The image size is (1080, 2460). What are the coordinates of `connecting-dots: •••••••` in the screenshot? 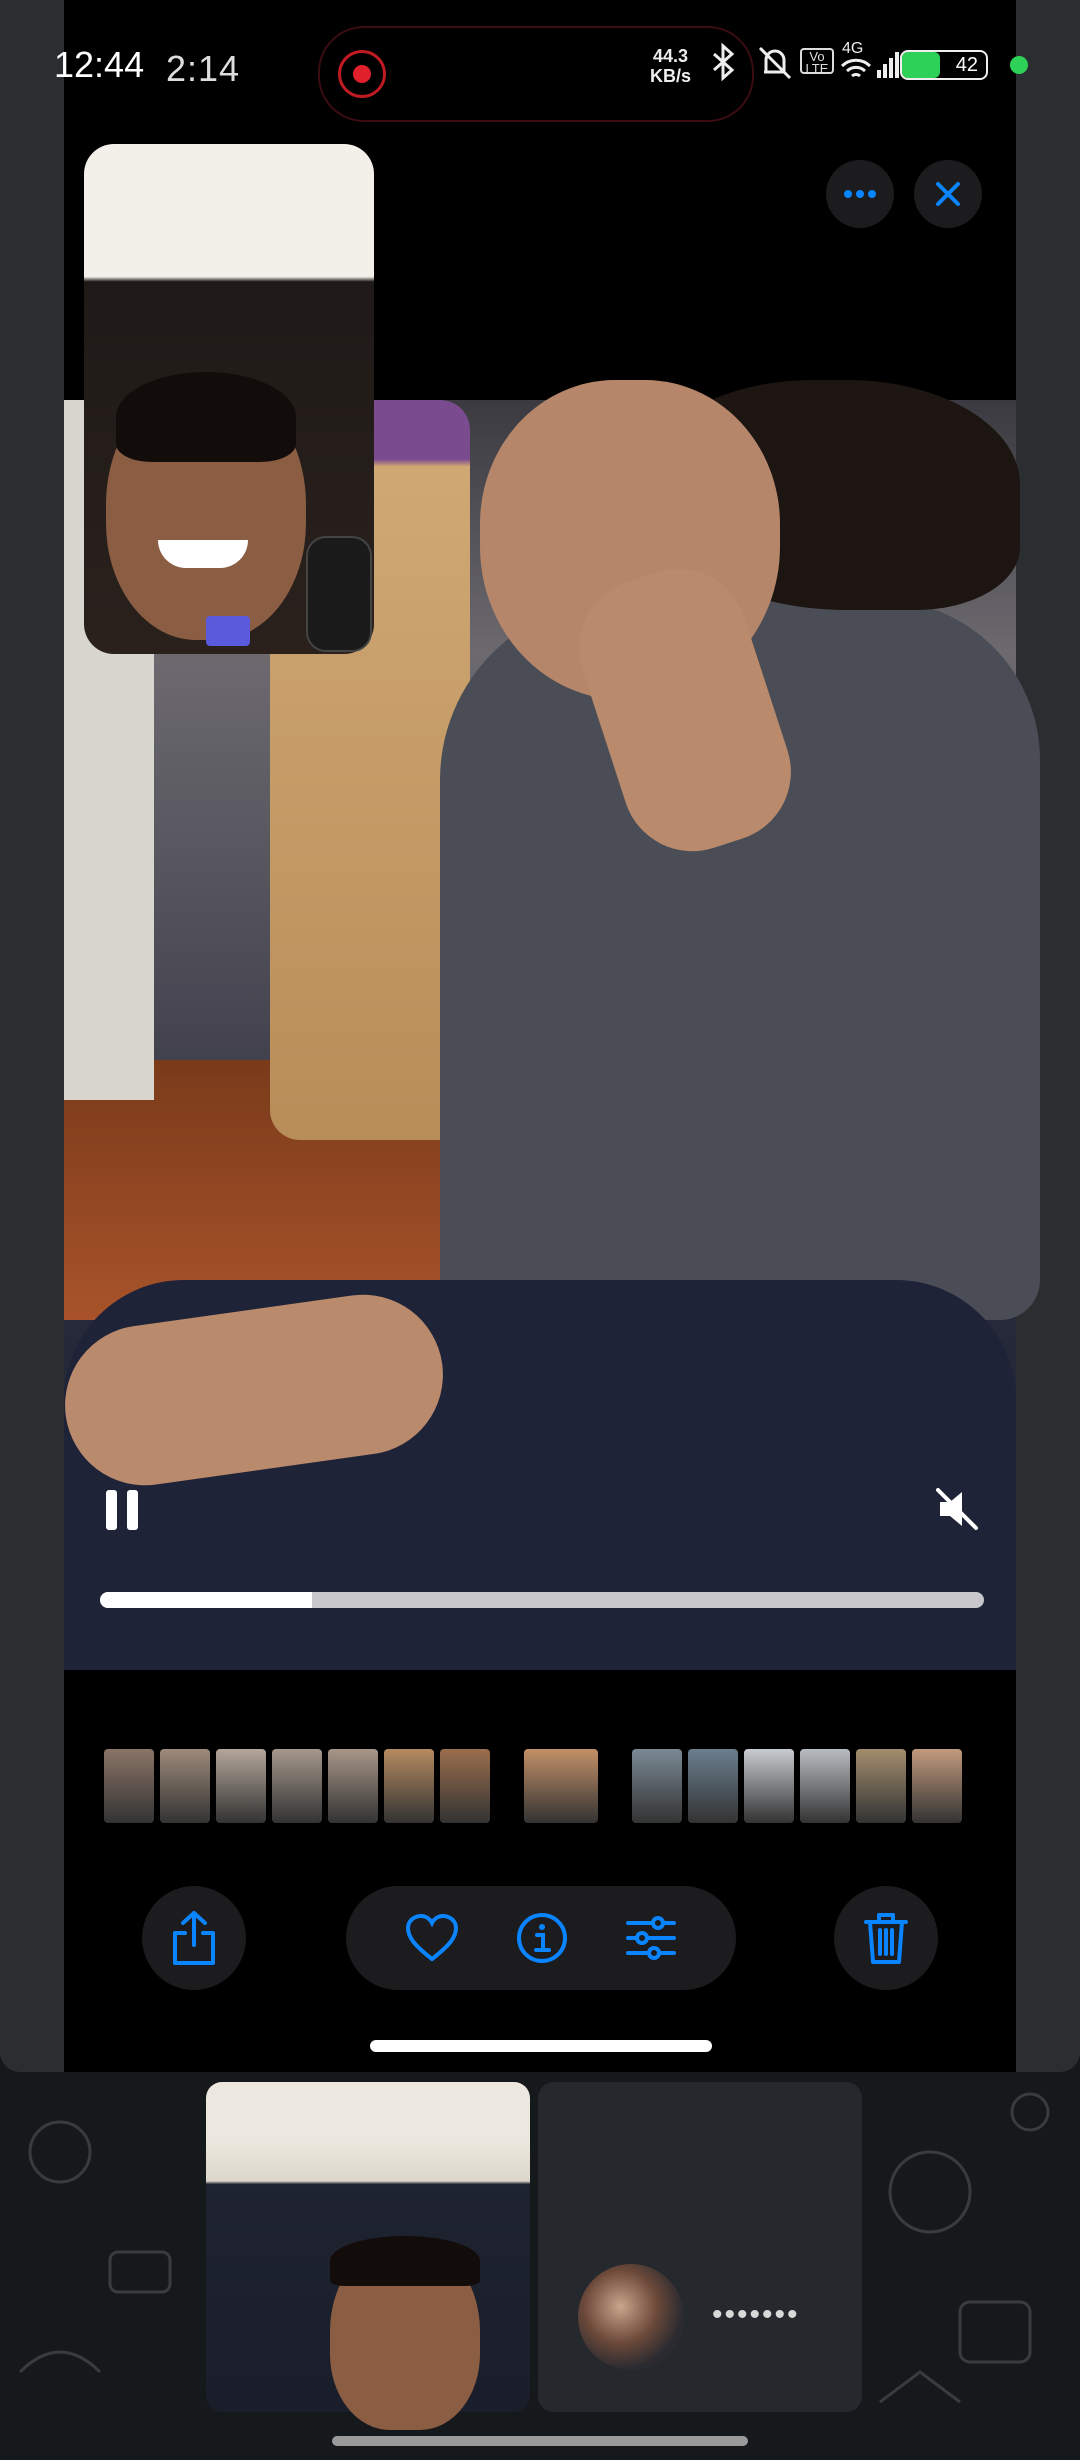 It's located at (756, 2314).